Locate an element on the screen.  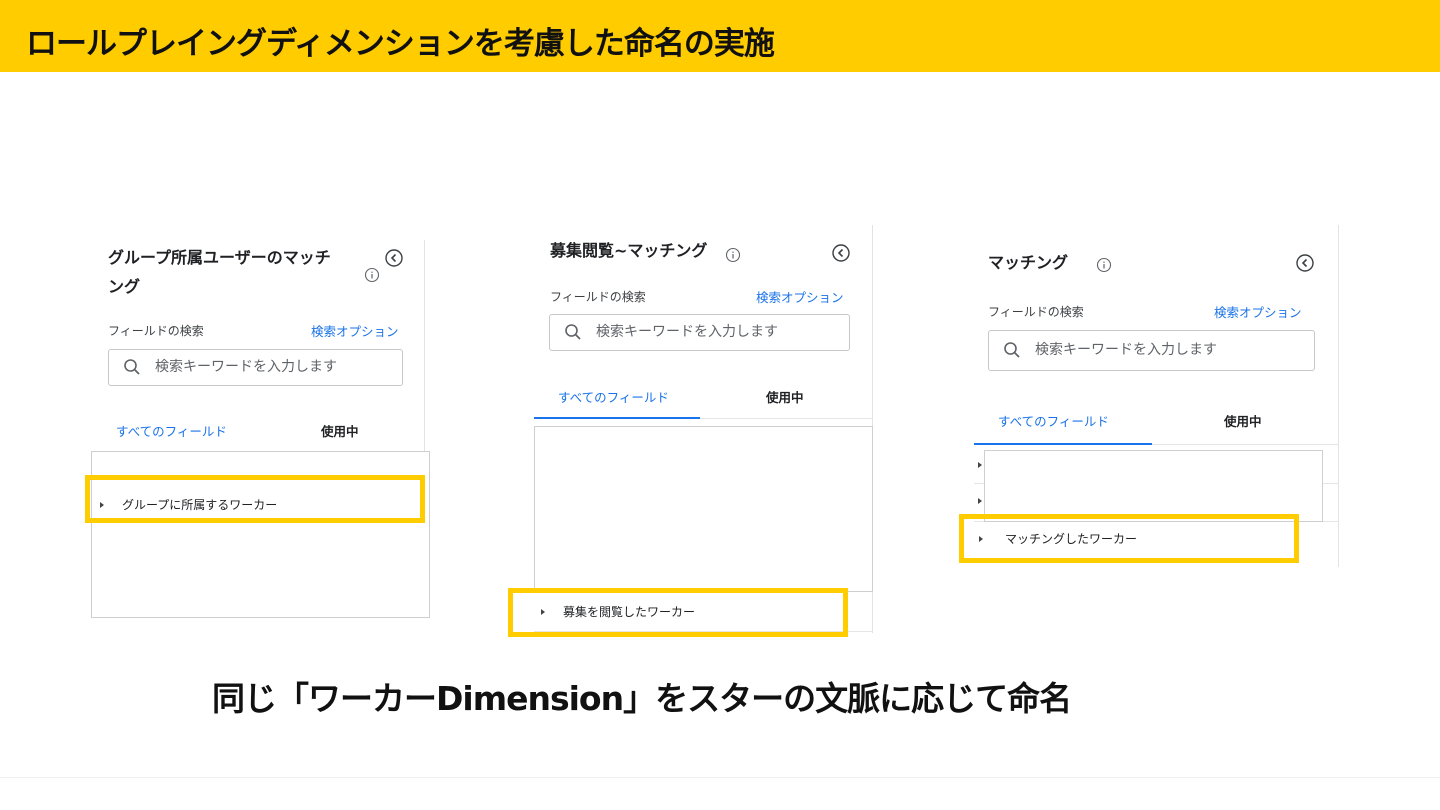
dimension-item: 募集を閲覧したワーカー is located at coordinates (629, 611).